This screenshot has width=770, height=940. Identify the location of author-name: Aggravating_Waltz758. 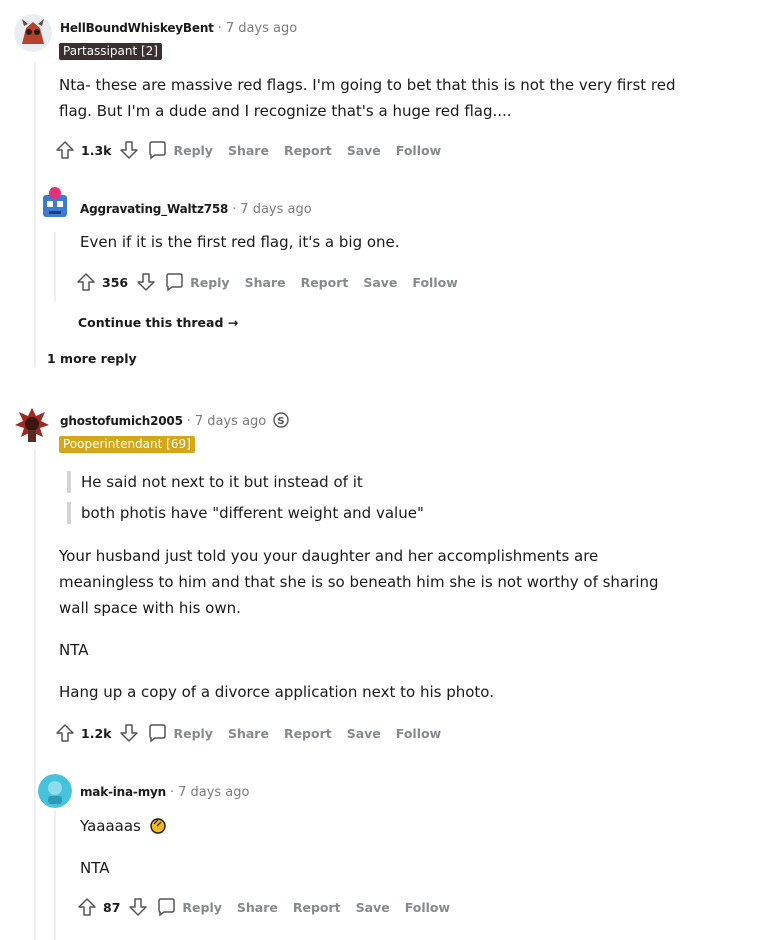
(154, 209).